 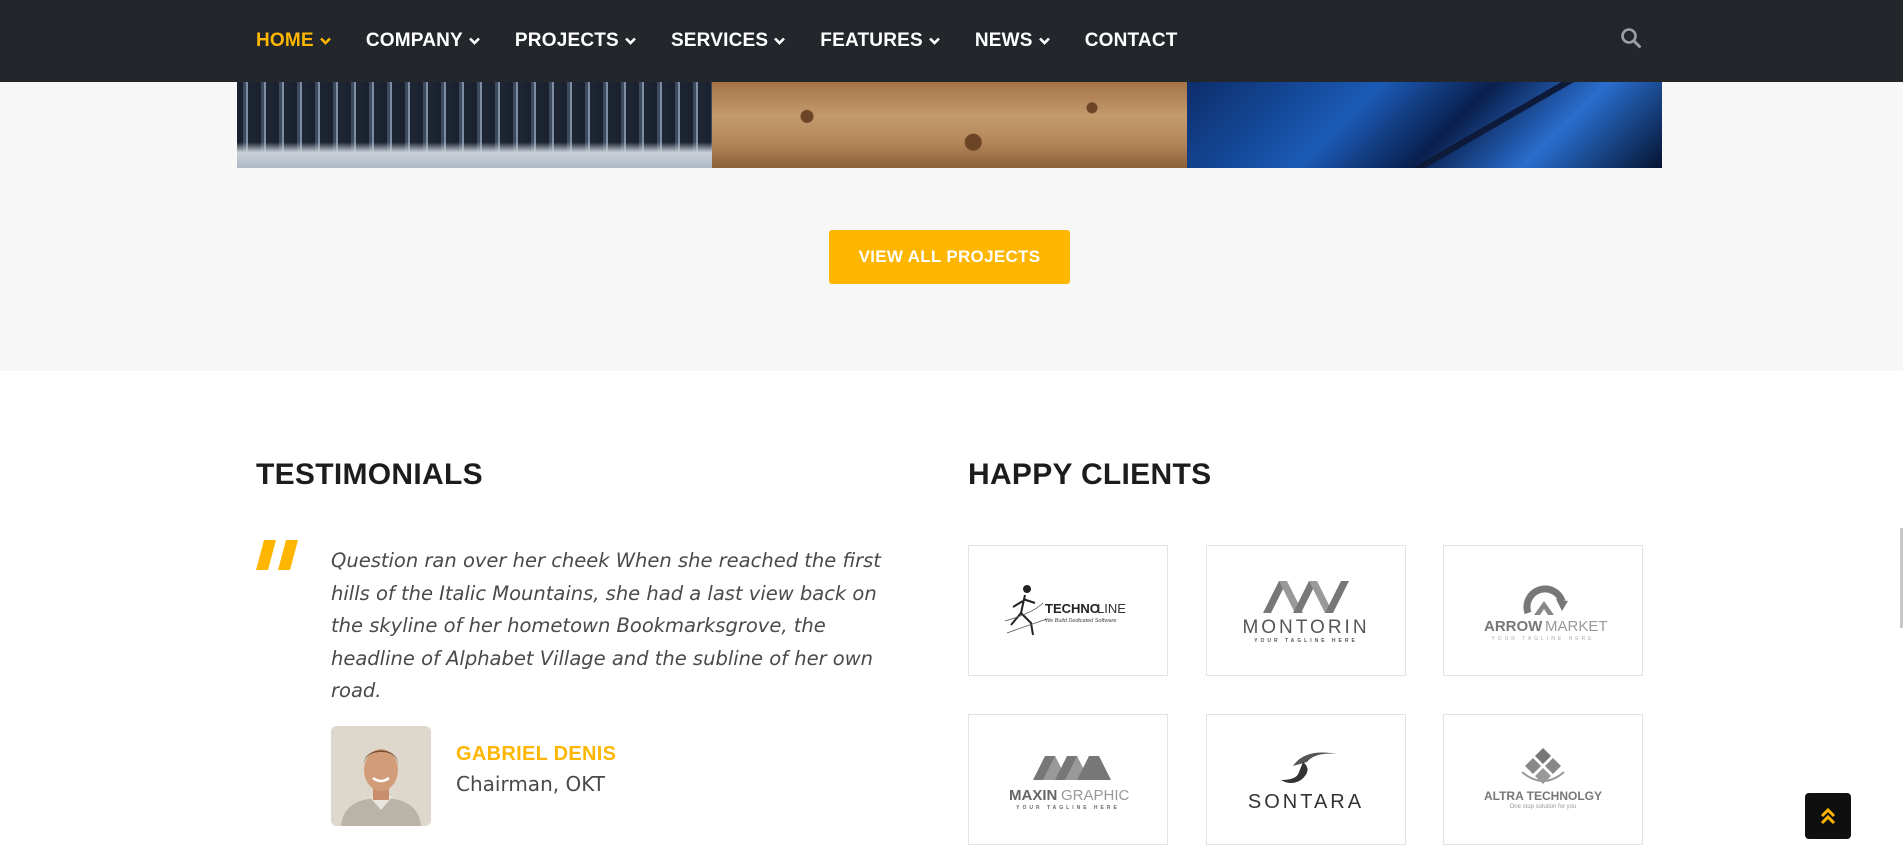 I want to click on nav-item-label: HOME, so click(x=285, y=40).